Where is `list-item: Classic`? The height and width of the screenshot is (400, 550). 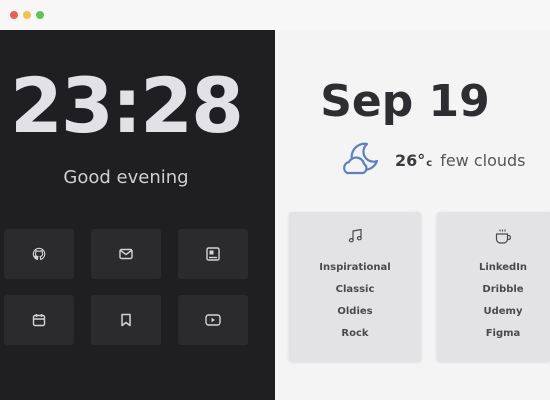
list-item: Classic is located at coordinates (355, 294).